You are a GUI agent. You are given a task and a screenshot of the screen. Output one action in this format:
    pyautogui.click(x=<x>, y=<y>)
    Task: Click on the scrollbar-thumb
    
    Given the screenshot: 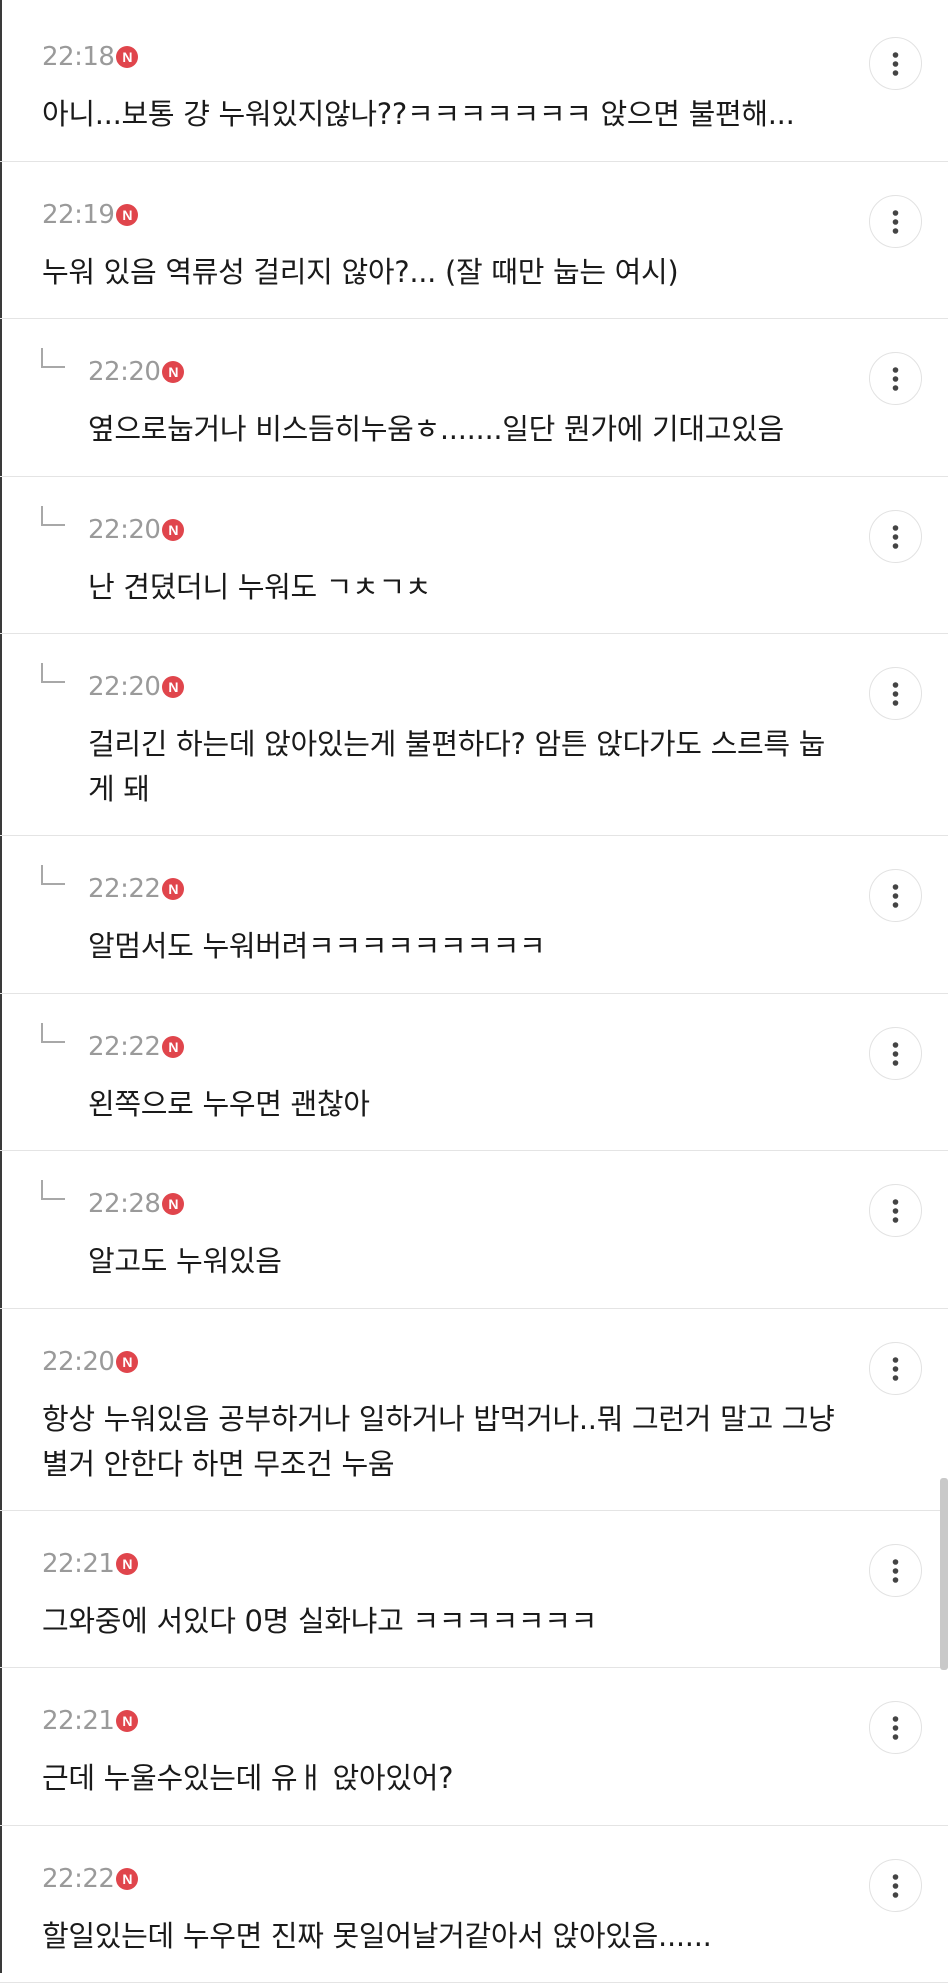 What is the action you would take?
    pyautogui.click(x=944, y=1574)
    